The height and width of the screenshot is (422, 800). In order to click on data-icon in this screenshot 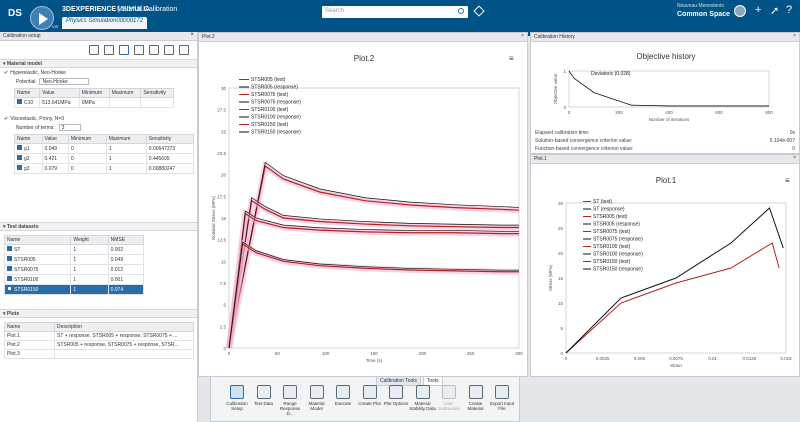, I will do `click(109, 50)`.